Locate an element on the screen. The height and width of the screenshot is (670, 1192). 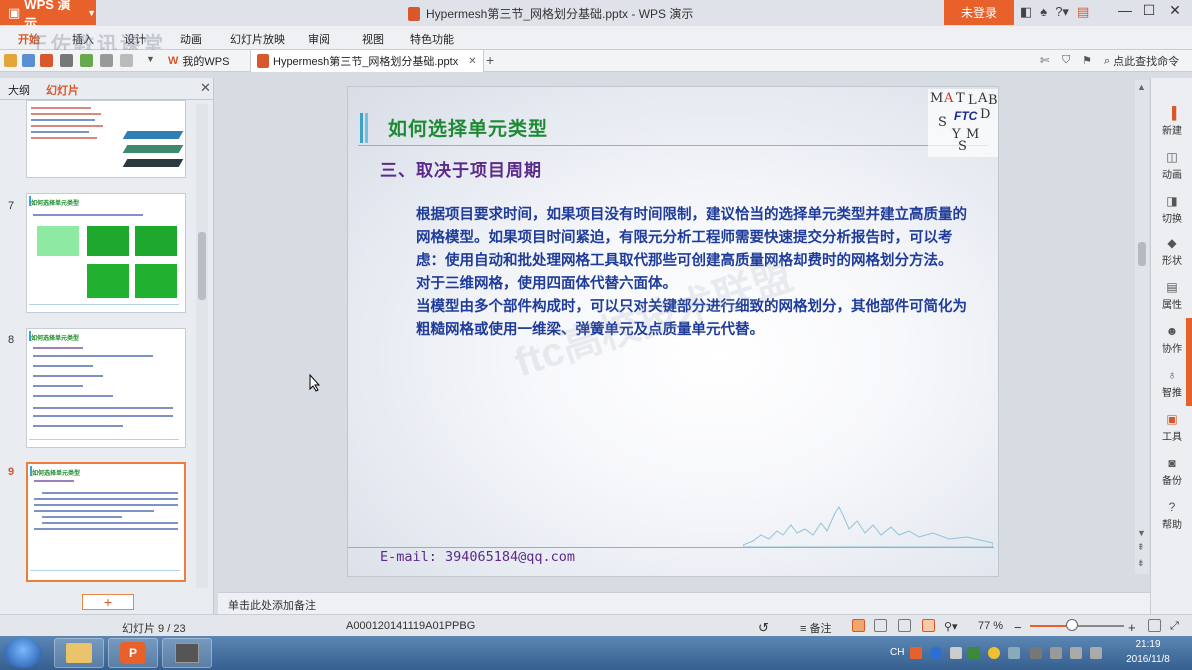
slide-email: E-mail: 394065184@qq.com is located at coordinates (477, 557).